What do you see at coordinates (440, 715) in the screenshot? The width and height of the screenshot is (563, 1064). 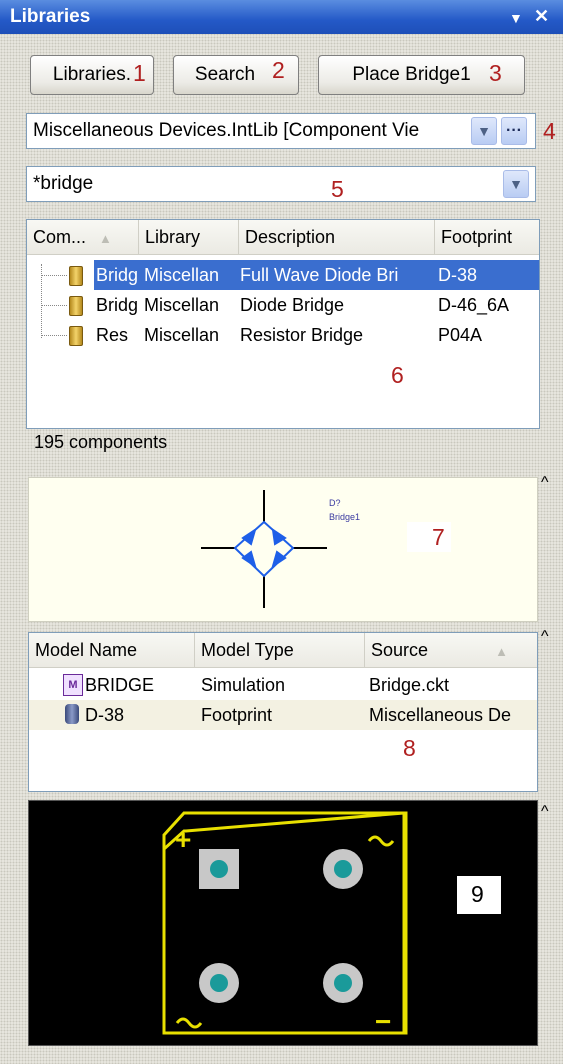 I see `model-source: Miscellaneous De` at bounding box center [440, 715].